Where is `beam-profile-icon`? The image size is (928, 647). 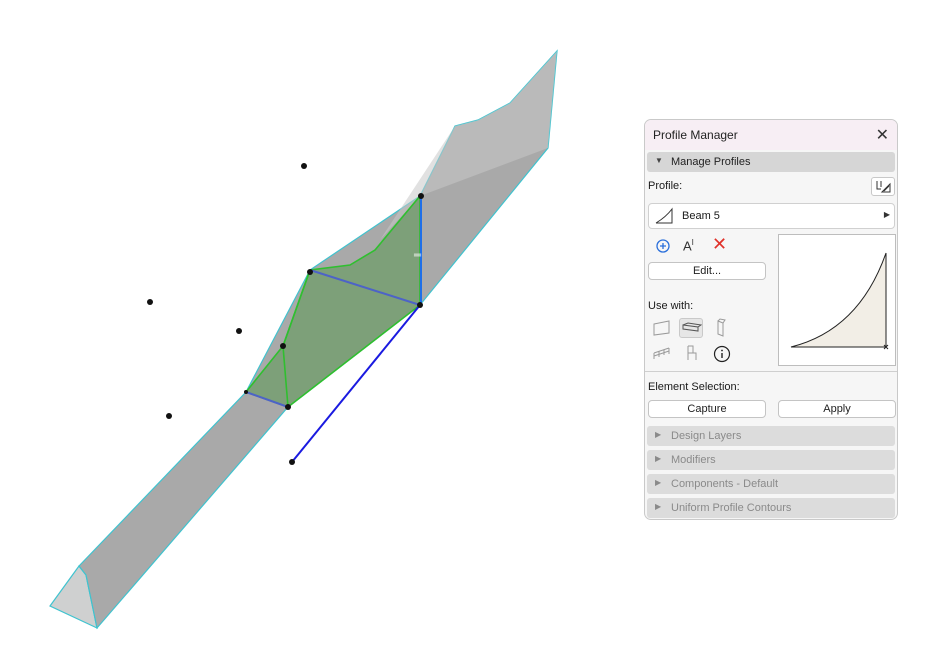 beam-profile-icon is located at coordinates (664, 215).